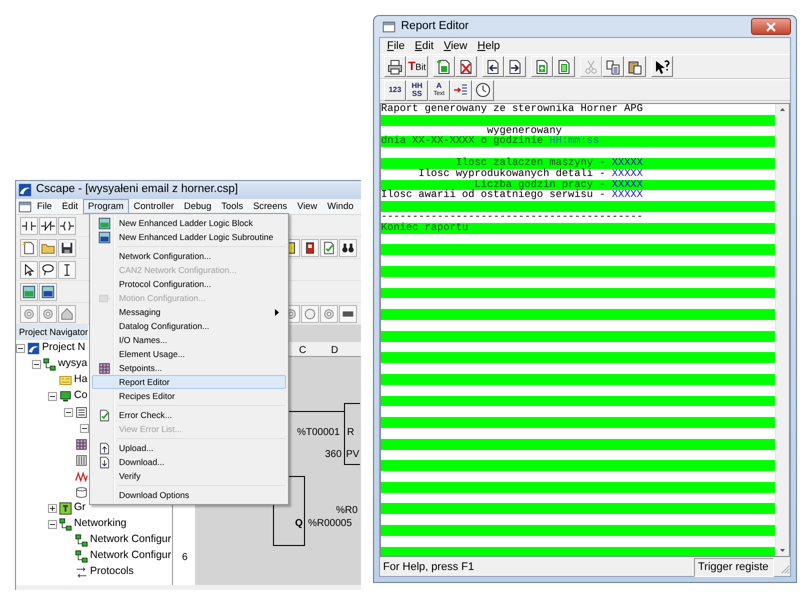 The height and width of the screenshot is (600, 800). What do you see at coordinates (548, 162) in the screenshot?
I see `report-line: Ilosc zalaczen maszyny - XXXXX` at bounding box center [548, 162].